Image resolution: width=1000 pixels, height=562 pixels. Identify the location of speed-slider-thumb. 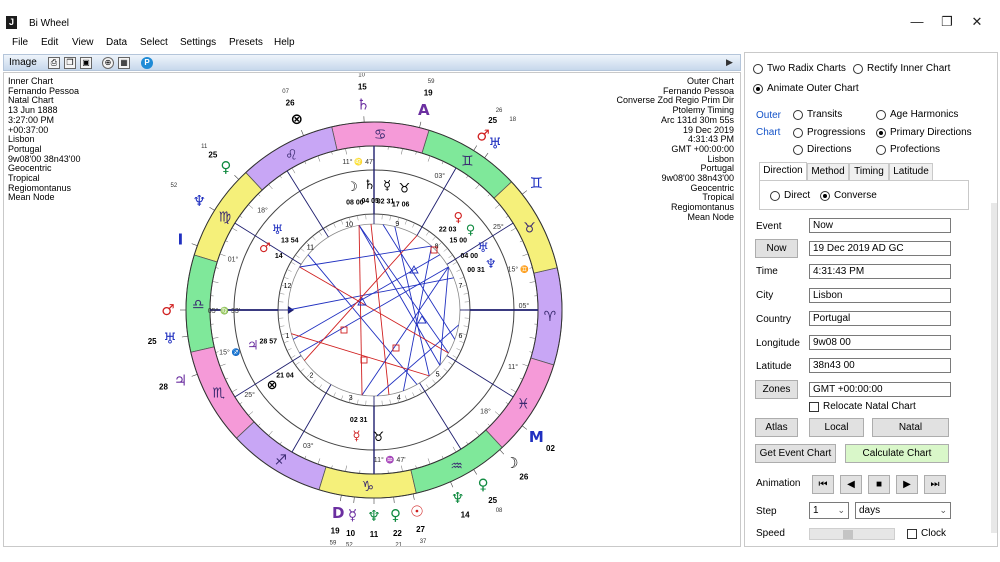
(848, 534).